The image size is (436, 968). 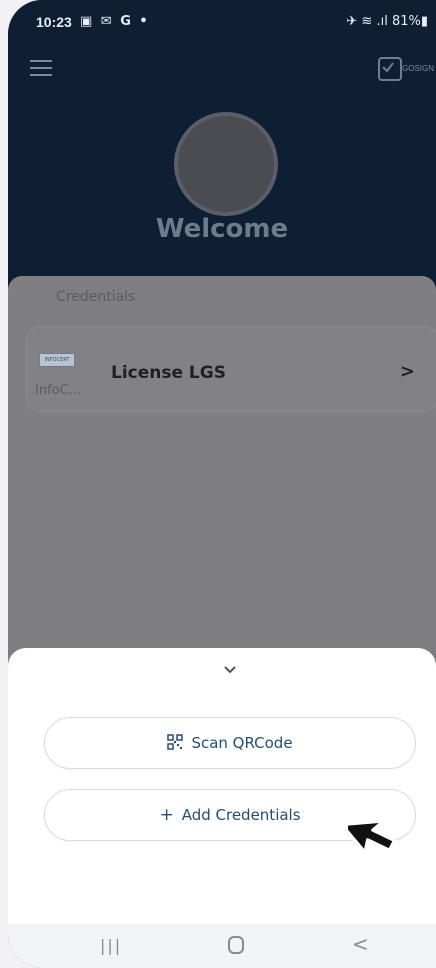 What do you see at coordinates (96, 297) in the screenshot?
I see `credentials-section-label: Credentials` at bounding box center [96, 297].